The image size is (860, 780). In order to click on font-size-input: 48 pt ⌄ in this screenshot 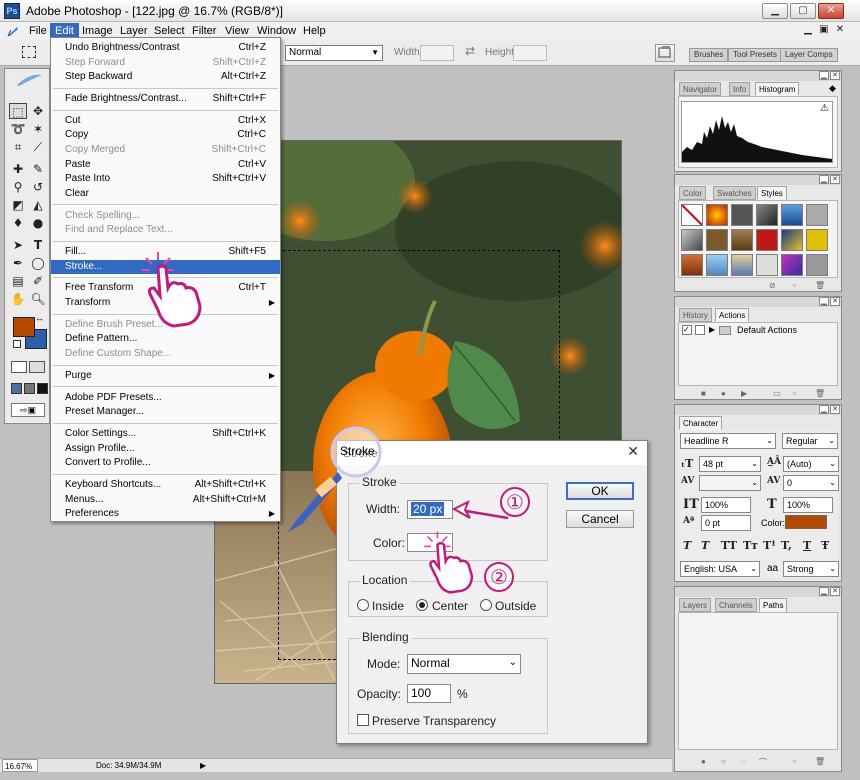, I will do `click(730, 464)`.